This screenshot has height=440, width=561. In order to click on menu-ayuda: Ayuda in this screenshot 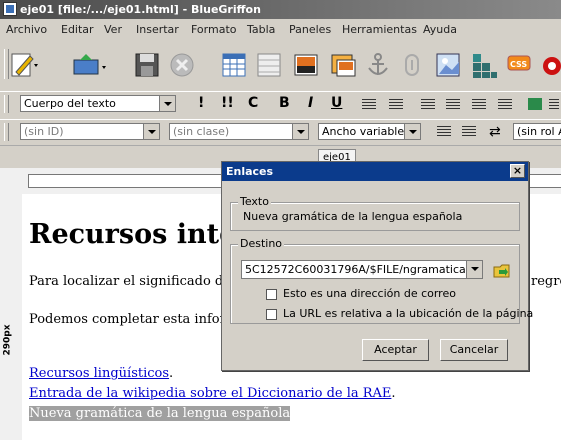, I will do `click(440, 29)`.